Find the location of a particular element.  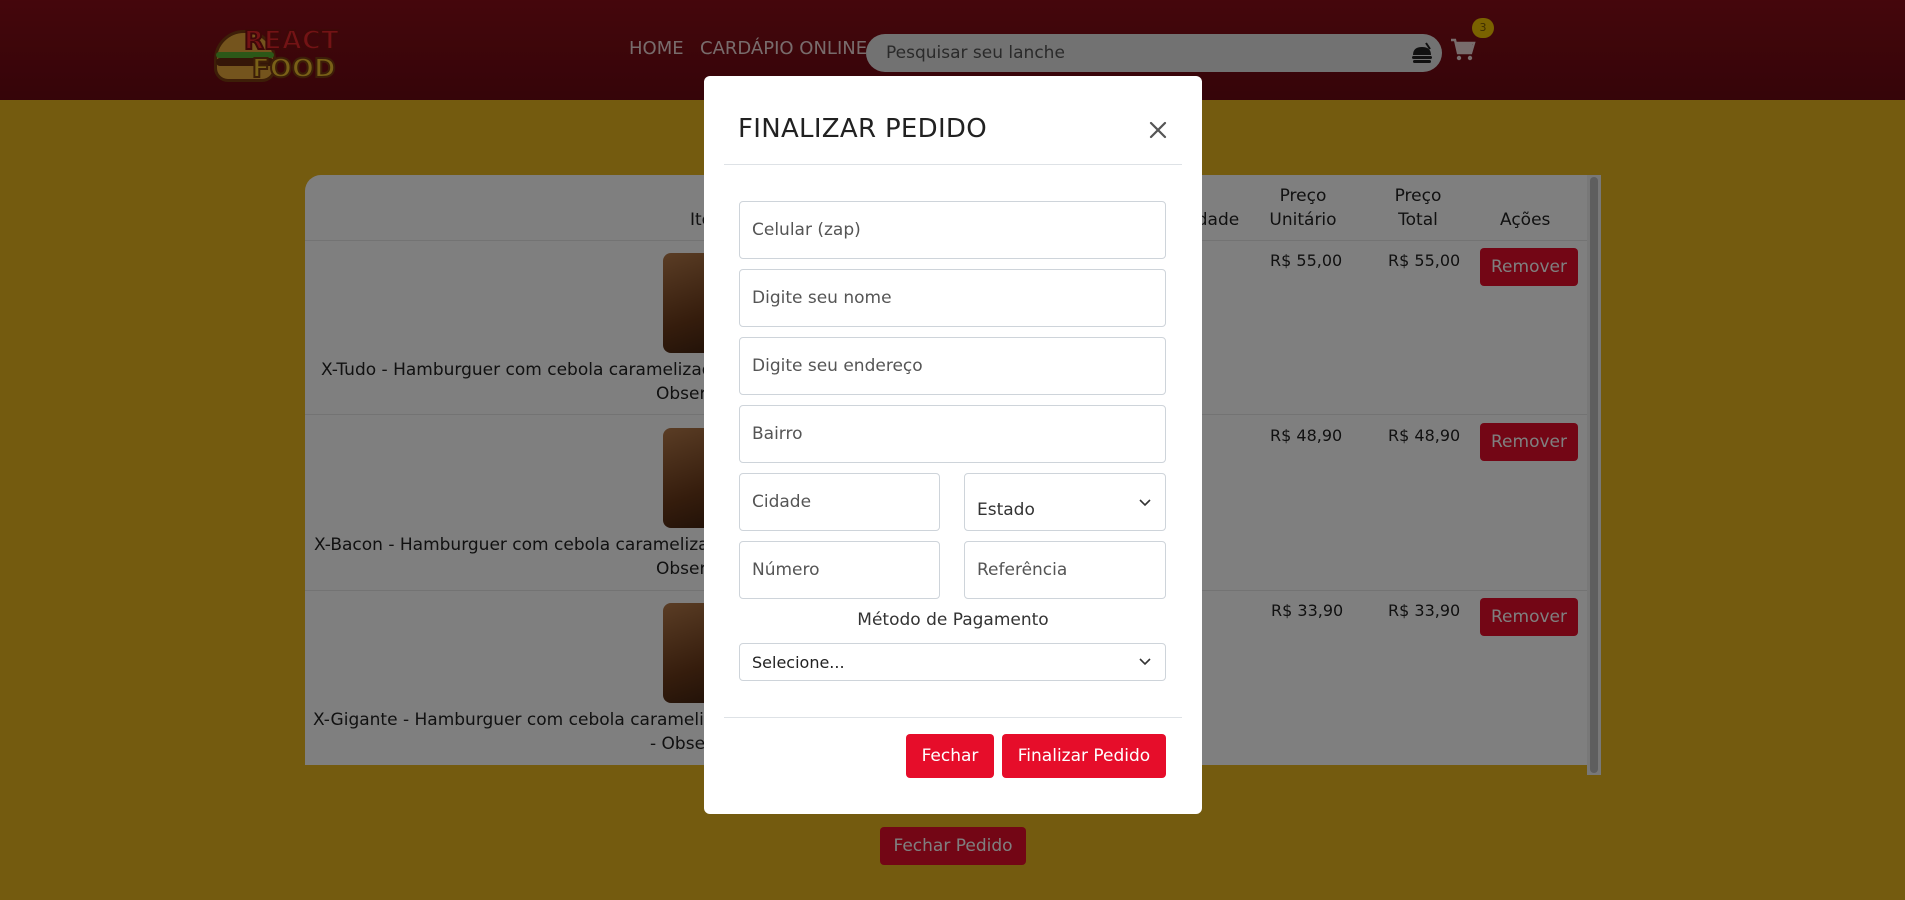

state-select-label: Estado is located at coordinates (1006, 510).